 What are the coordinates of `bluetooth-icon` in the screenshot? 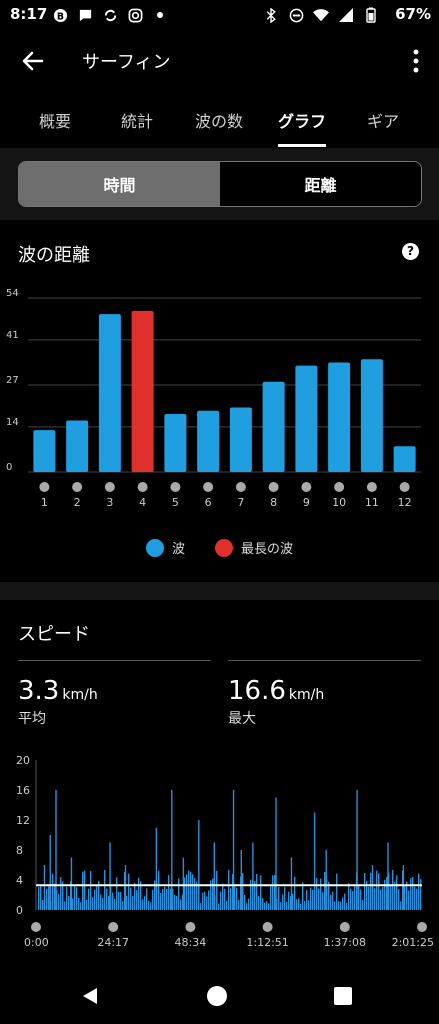 It's located at (271, 15).